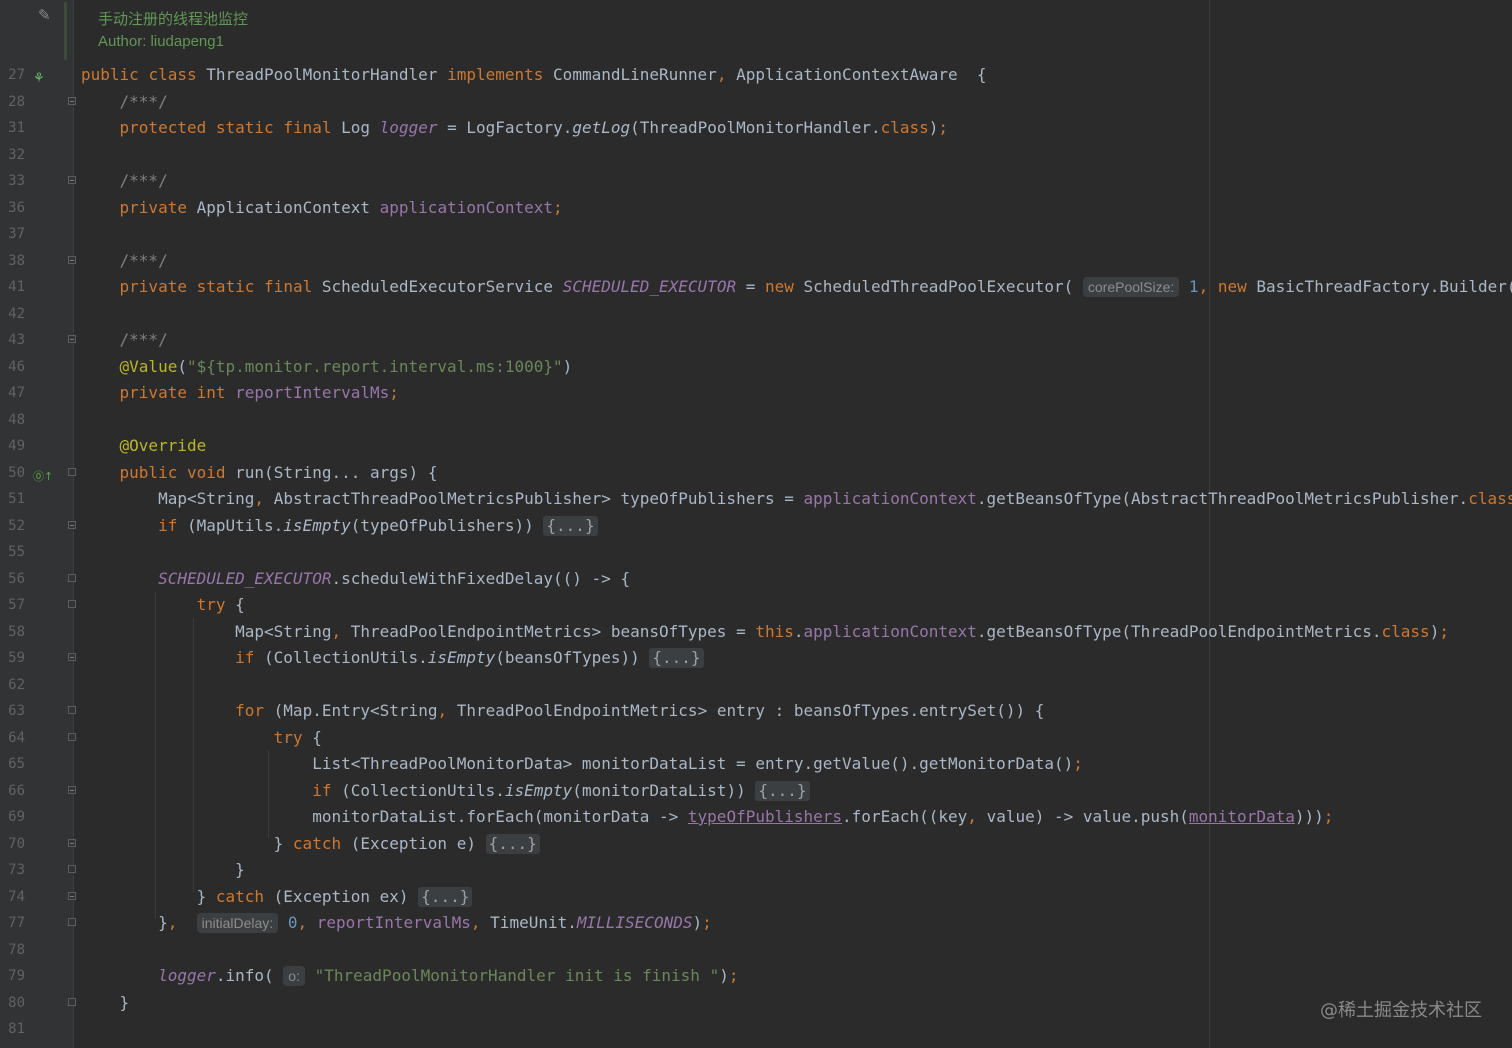 This screenshot has width=1512, height=1048. I want to click on line-number: 69, so click(16, 817).